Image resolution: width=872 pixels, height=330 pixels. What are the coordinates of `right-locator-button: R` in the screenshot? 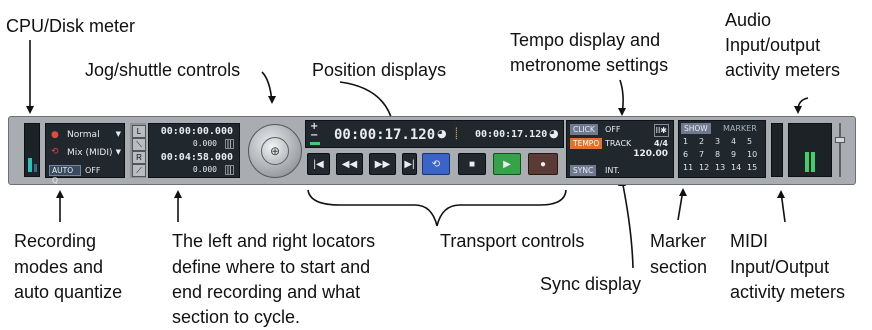 It's located at (139, 157).